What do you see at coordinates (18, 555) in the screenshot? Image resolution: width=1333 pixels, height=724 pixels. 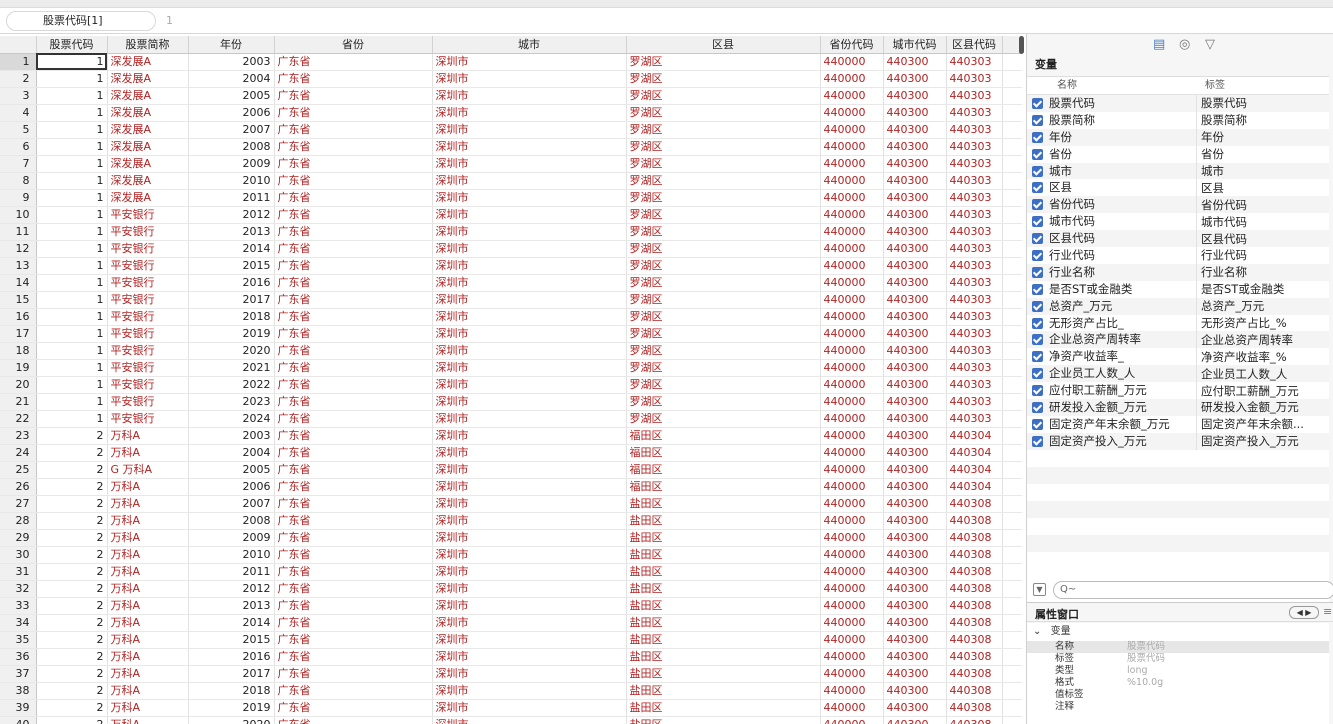 I see `row-number: 30` at bounding box center [18, 555].